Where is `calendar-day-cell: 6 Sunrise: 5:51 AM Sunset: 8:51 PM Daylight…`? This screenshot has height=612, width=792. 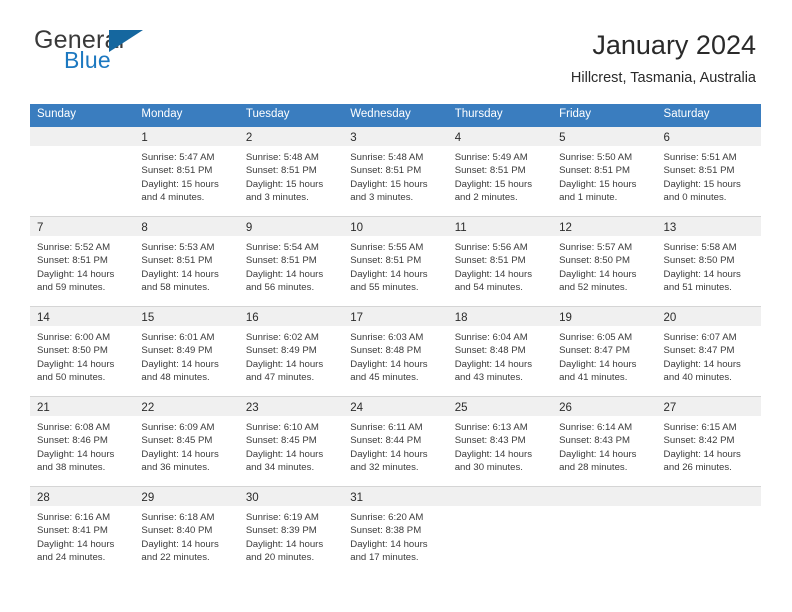 calendar-day-cell: 6 Sunrise: 5:51 AM Sunset: 8:51 PM Daylight… is located at coordinates (708, 171).